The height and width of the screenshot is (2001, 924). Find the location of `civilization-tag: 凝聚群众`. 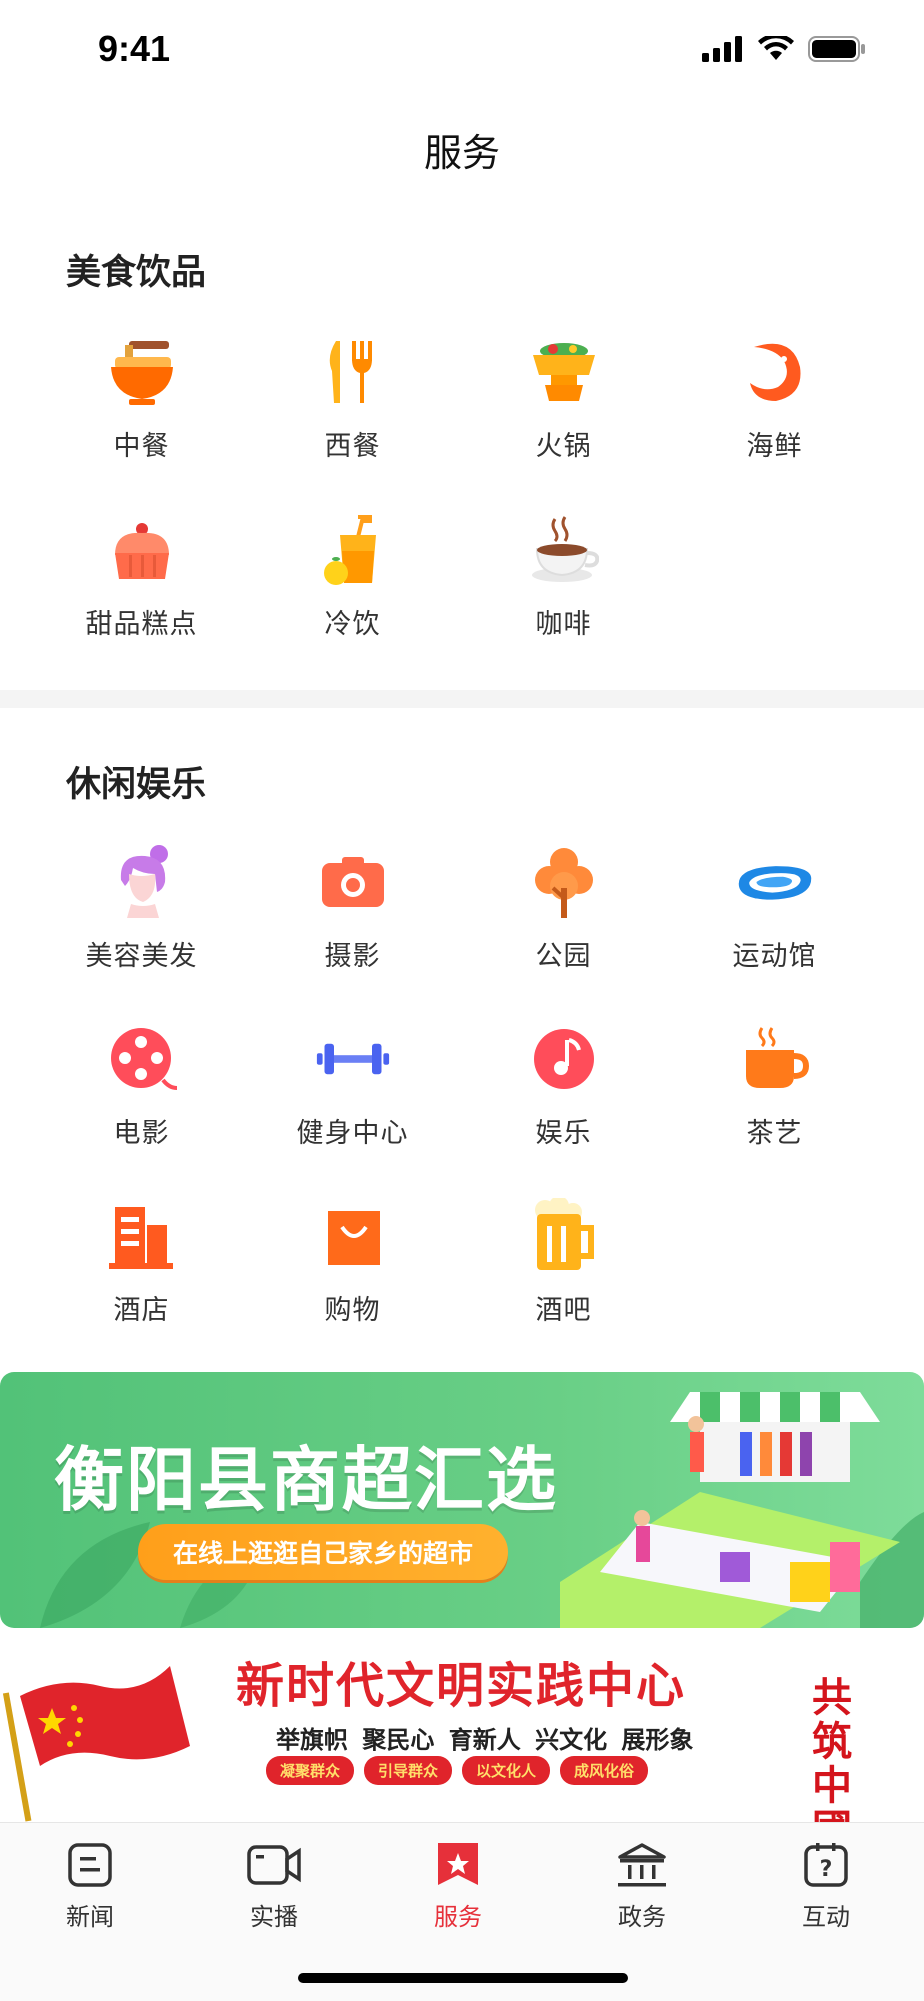

civilization-tag: 凝聚群众 is located at coordinates (310, 1770).